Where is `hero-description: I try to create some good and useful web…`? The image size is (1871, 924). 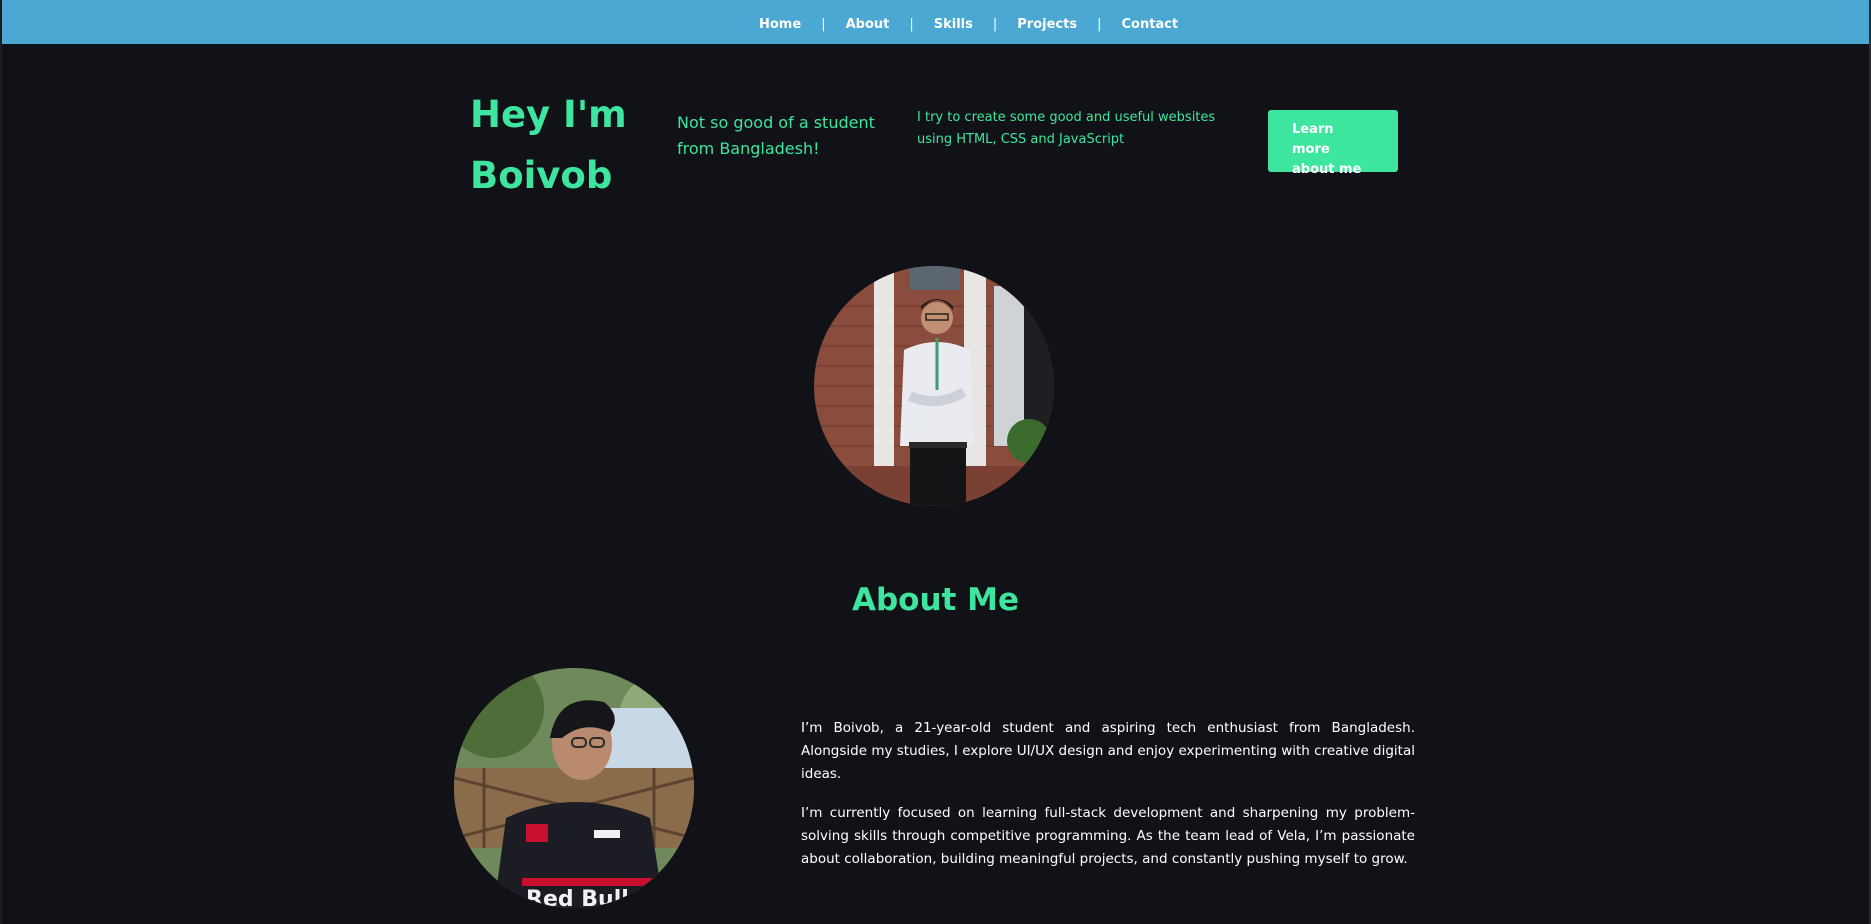 hero-description: I try to create some good and useful web… is located at coordinates (1066, 128).